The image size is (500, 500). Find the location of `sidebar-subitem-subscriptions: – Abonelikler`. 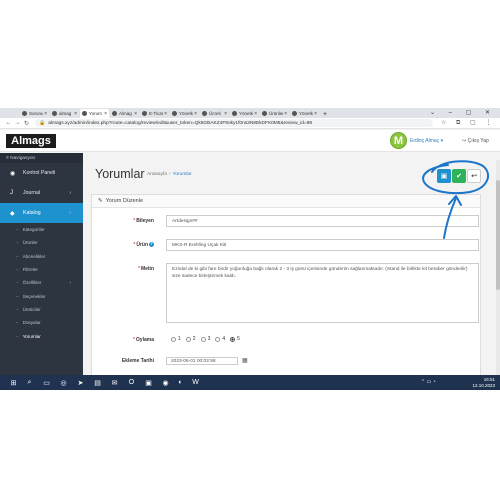

sidebar-subitem-subscriptions: – Abonelikler is located at coordinates (41, 256).